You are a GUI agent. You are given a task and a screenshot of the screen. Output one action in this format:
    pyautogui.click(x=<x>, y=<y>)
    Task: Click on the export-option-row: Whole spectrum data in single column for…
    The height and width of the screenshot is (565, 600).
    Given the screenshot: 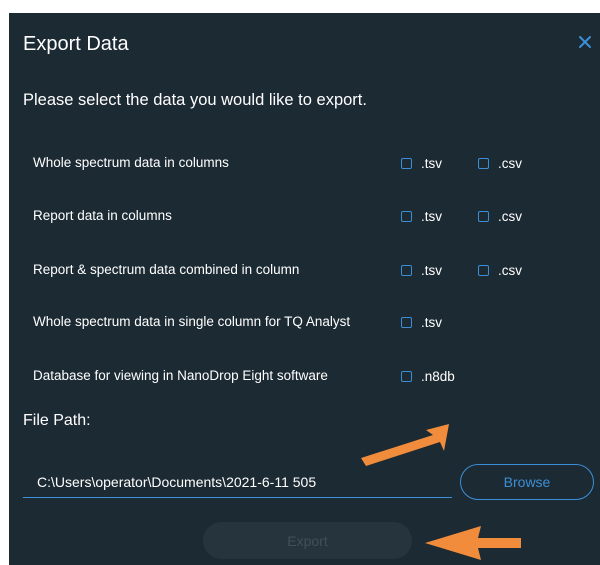 What is the action you would take?
    pyautogui.click(x=304, y=322)
    